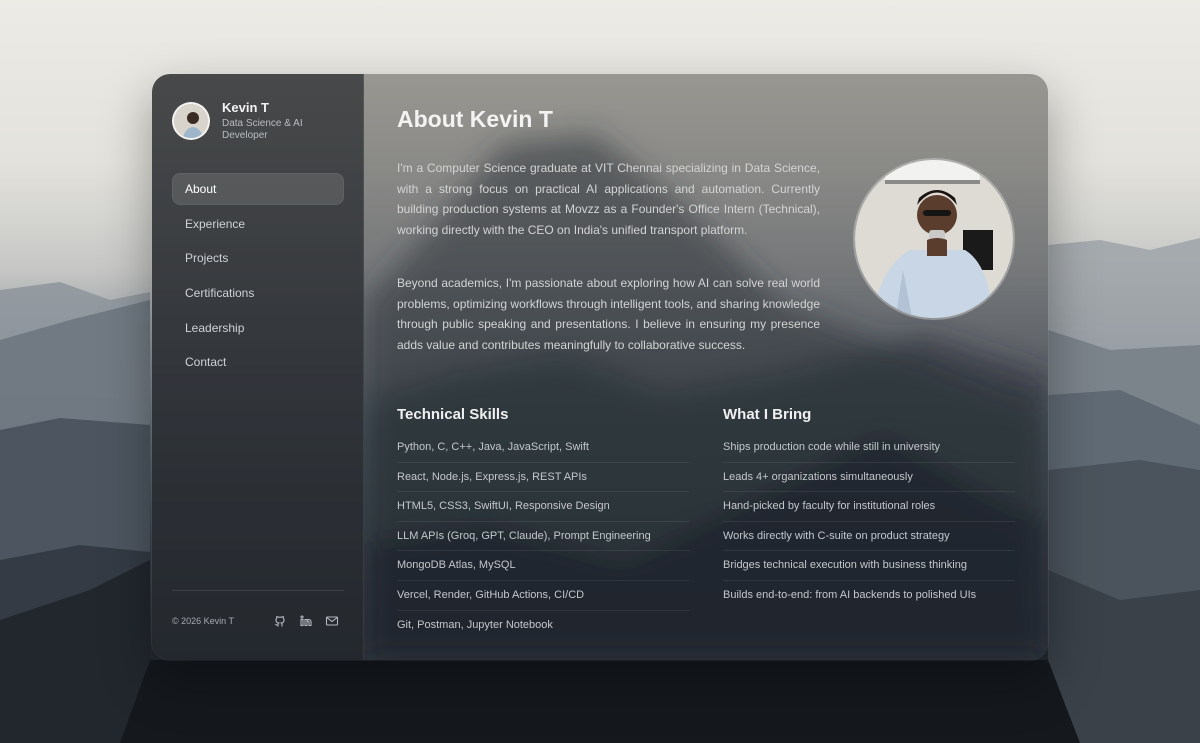 The image size is (1200, 743). Describe the element at coordinates (543, 478) in the screenshot. I see `list-item: React, Node.js, Express.js, REST APIs` at that location.